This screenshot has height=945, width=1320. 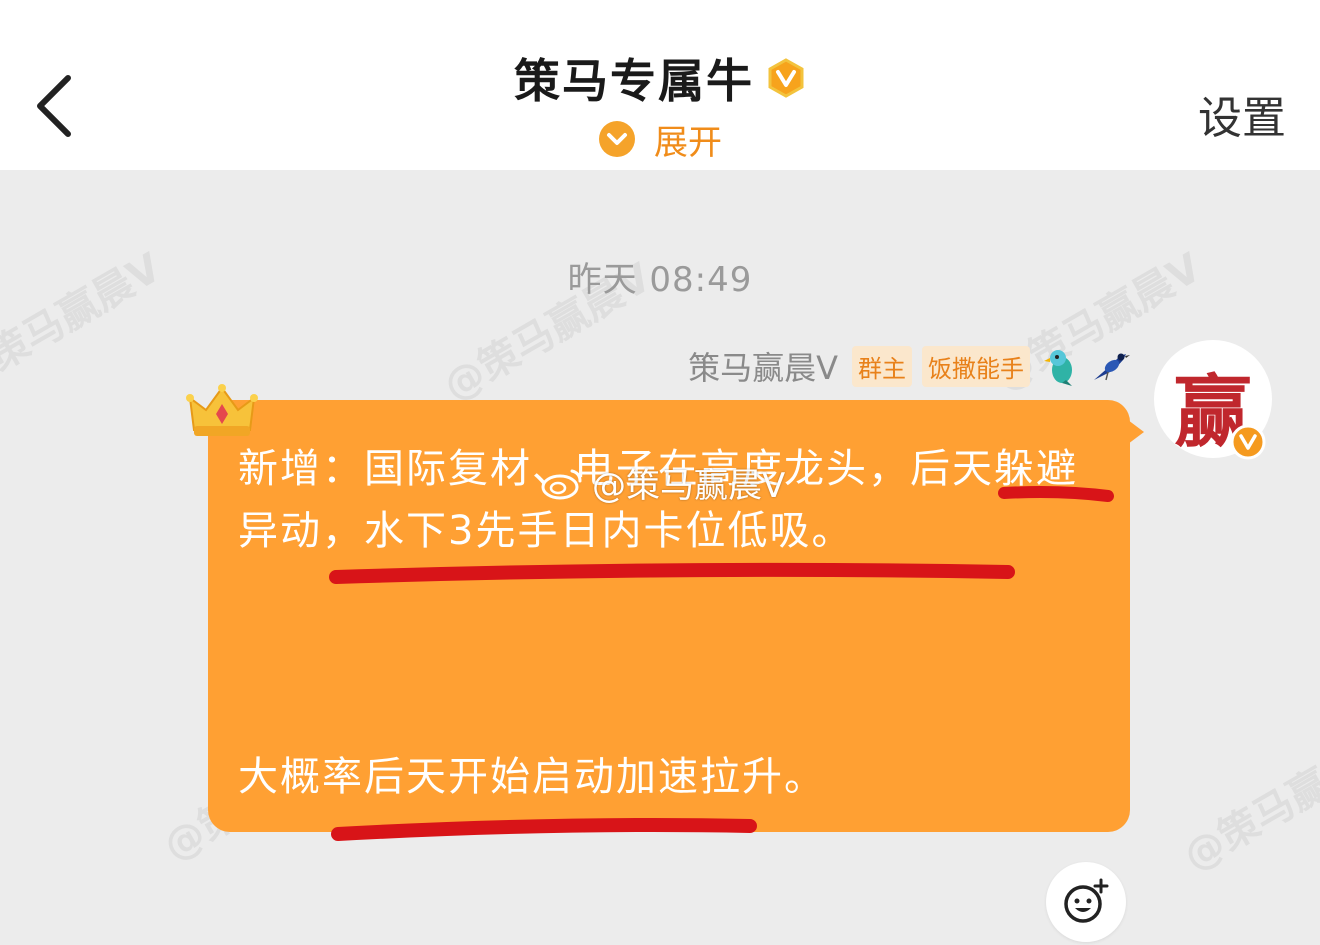 What do you see at coordinates (1213, 400) in the screenshot?
I see `sender-avatar: 赢` at bounding box center [1213, 400].